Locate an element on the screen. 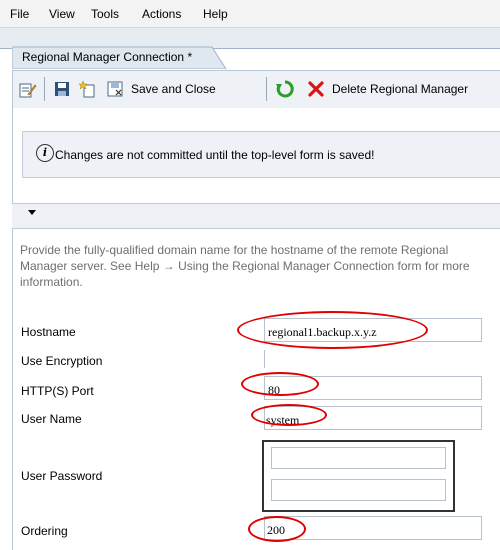 Image resolution: width=500 pixels, height=550 pixels. username-label: User Name is located at coordinates (51, 419).